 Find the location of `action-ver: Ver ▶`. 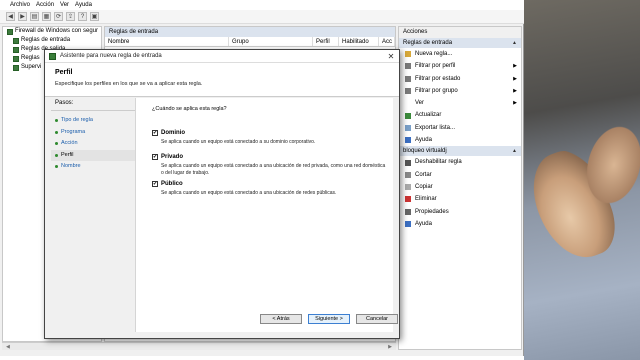

action-ver: Ver ▶ is located at coordinates (460, 103).